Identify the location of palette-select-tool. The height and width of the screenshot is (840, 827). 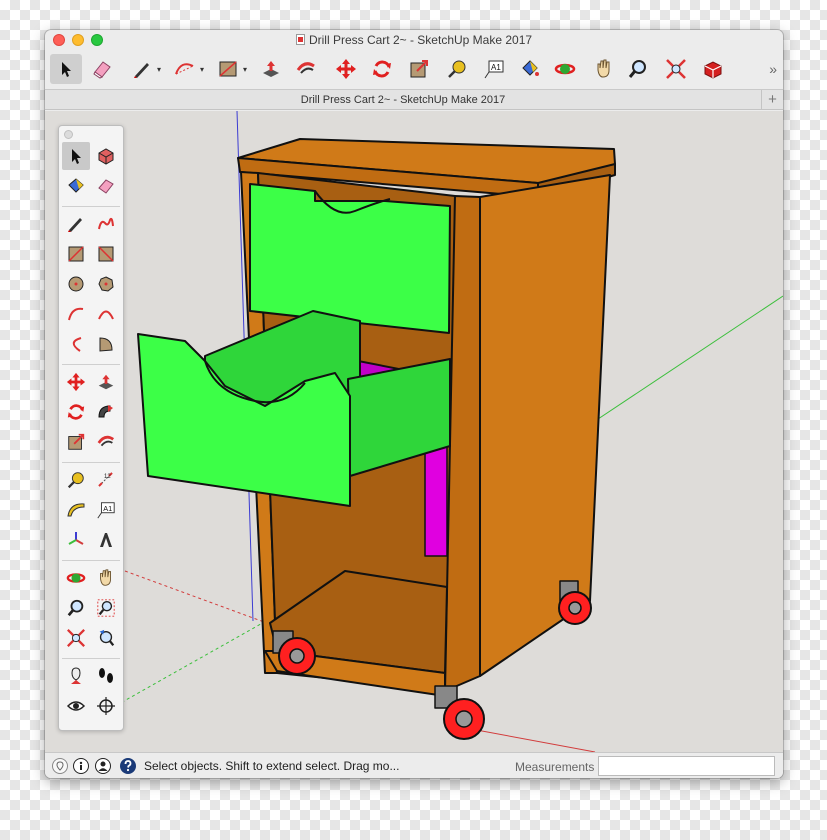
(76, 156).